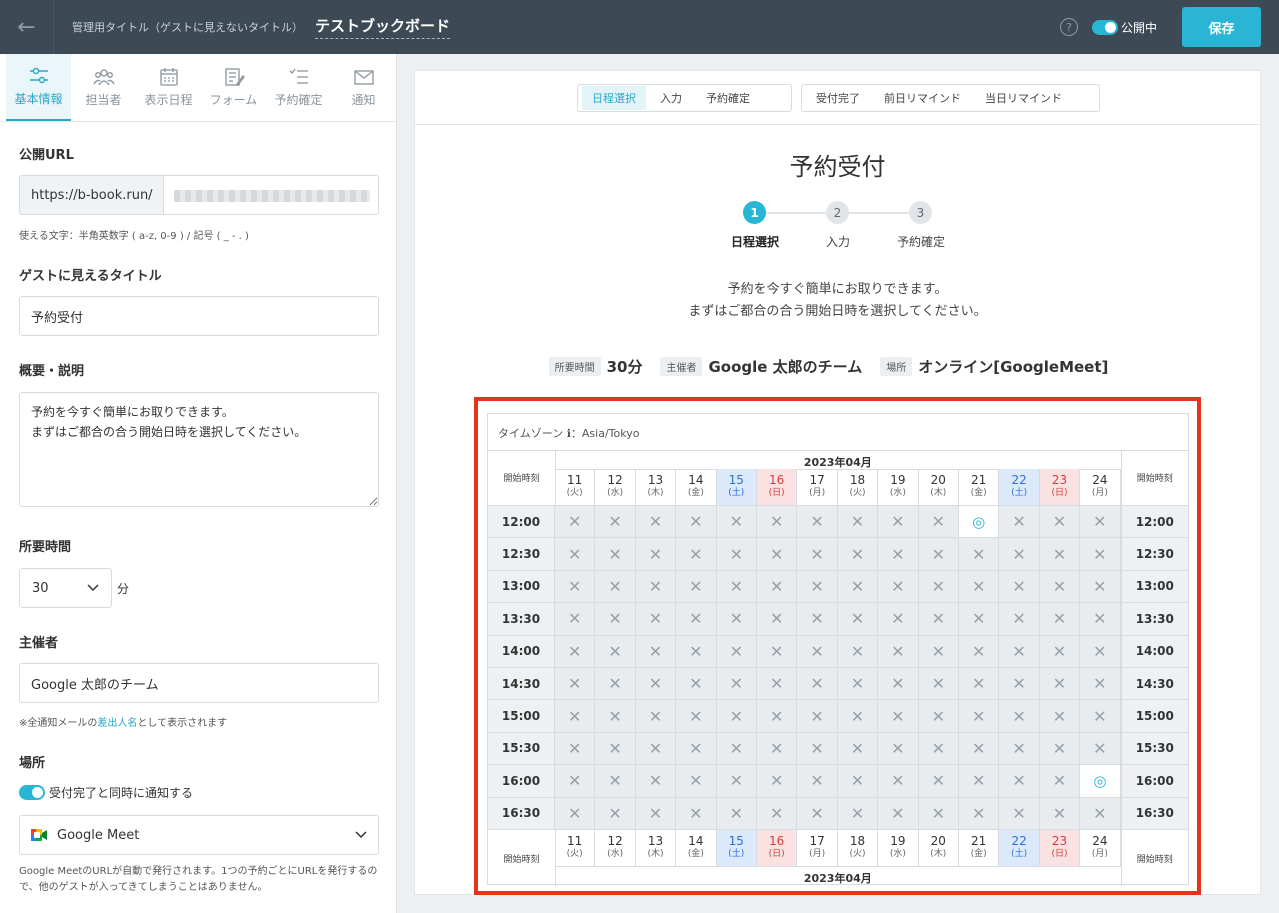 This screenshot has height=913, width=1279. What do you see at coordinates (521, 813) in the screenshot?
I see `time-label-left: 16:30` at bounding box center [521, 813].